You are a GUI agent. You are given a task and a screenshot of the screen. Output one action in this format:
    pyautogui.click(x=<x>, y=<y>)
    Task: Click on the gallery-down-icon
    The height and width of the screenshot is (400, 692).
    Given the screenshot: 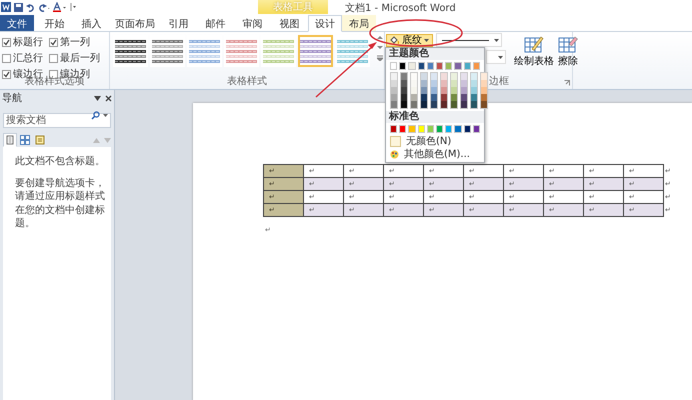 What is the action you would take?
    pyautogui.click(x=380, y=47)
    